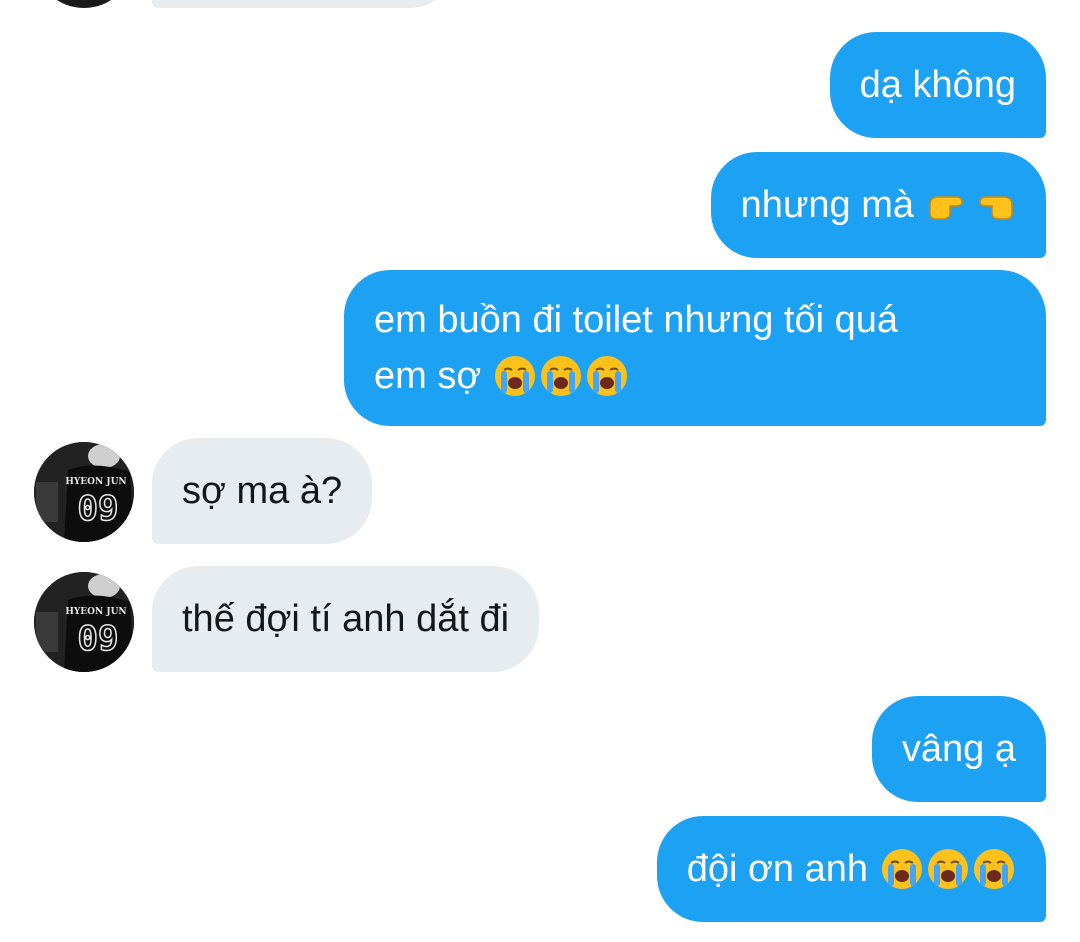  I want to click on message-text: em buồn đi toilet nhưng tối quá, so click(636, 320).